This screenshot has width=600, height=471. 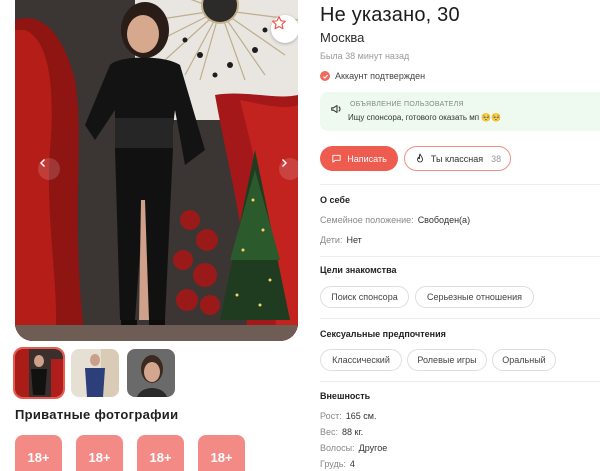 I want to click on favorite-button, so click(x=284, y=29).